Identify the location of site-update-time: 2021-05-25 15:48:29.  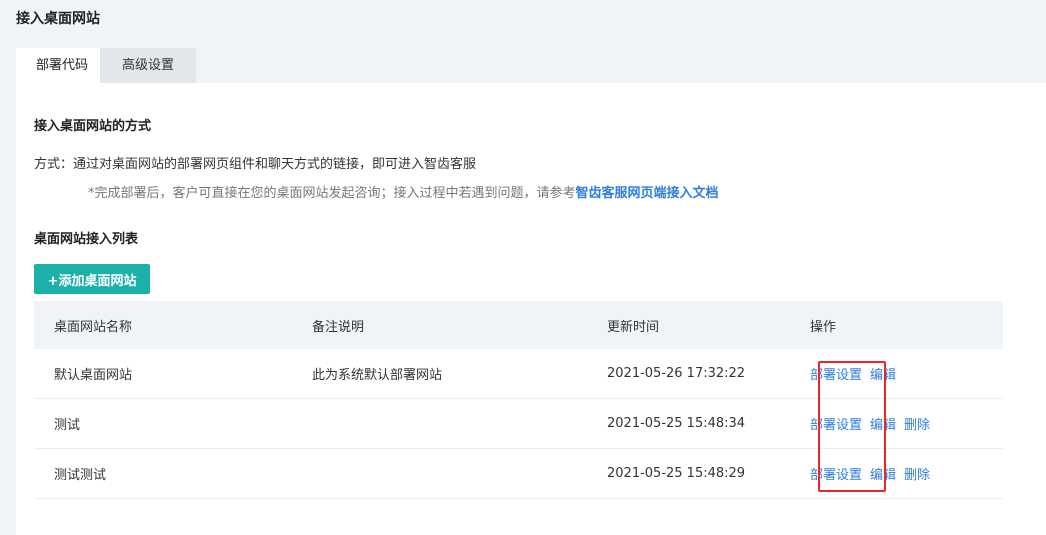
(676, 473).